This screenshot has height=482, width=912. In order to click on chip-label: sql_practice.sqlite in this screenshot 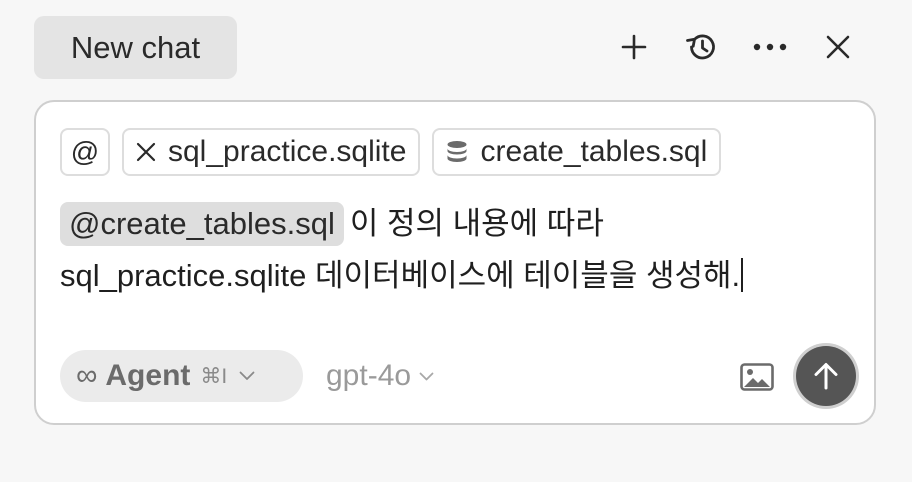, I will do `click(287, 151)`.